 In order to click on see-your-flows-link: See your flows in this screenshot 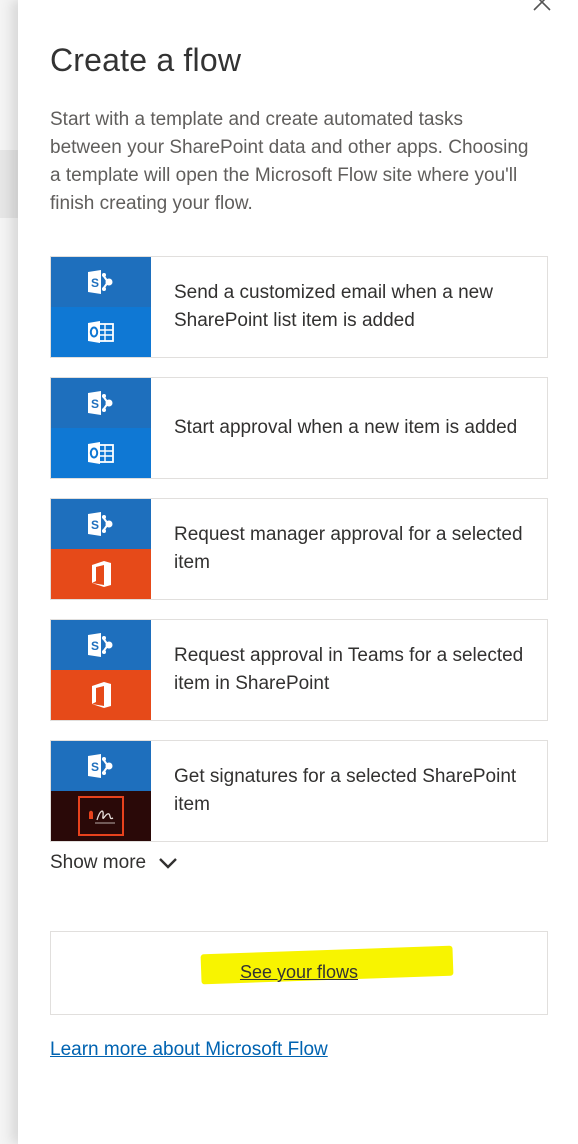, I will do `click(299, 972)`.